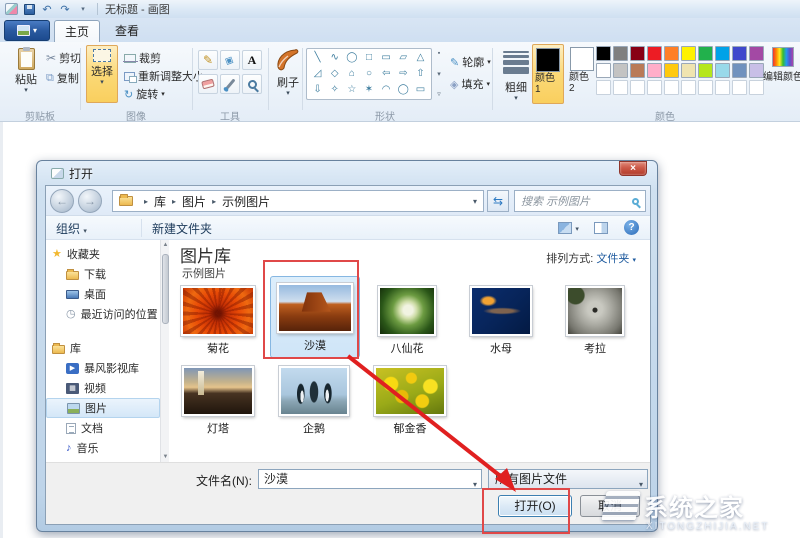 This screenshot has height=538, width=800. I want to click on shape-icon: △, so click(421, 58).